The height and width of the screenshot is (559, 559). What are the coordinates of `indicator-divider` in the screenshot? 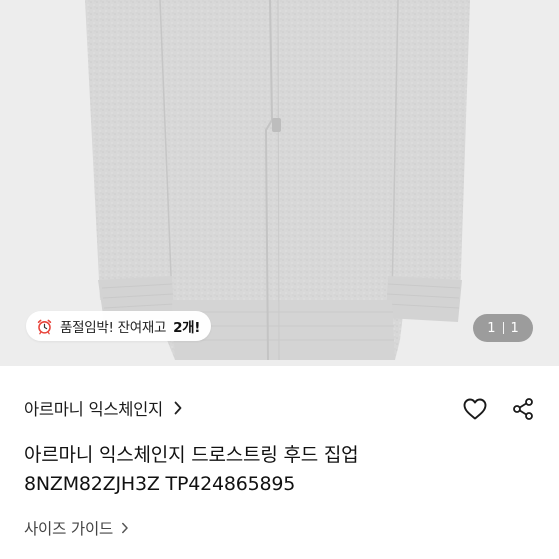 It's located at (503, 328).